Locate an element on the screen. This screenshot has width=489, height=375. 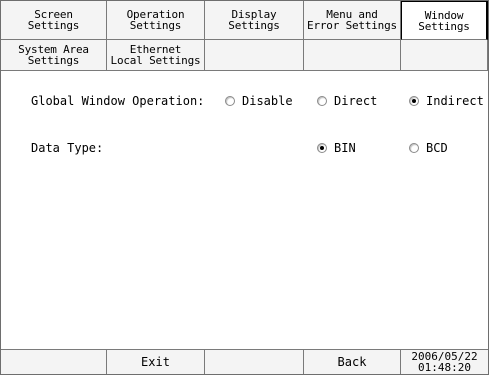
radio-bcd-label: BCD is located at coordinates (437, 148).